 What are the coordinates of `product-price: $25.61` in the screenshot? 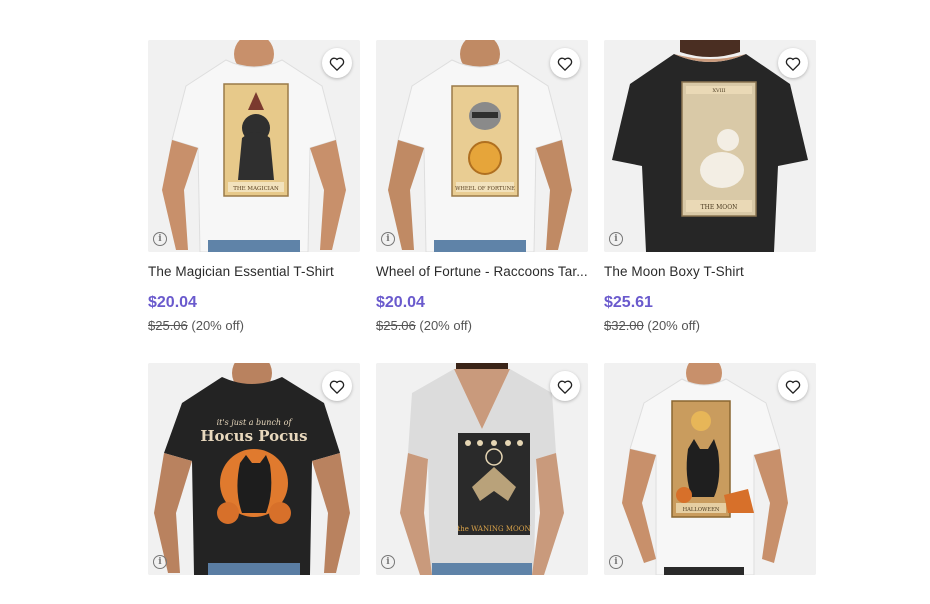 It's located at (628, 302).